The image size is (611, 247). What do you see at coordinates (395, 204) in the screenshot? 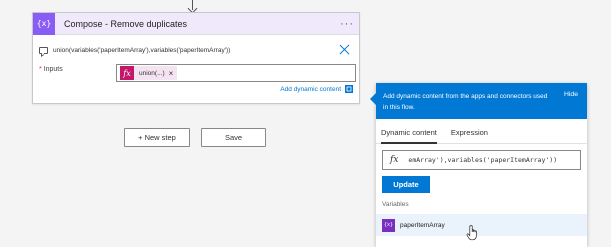
I see `variables-section-label: Variables` at bounding box center [395, 204].